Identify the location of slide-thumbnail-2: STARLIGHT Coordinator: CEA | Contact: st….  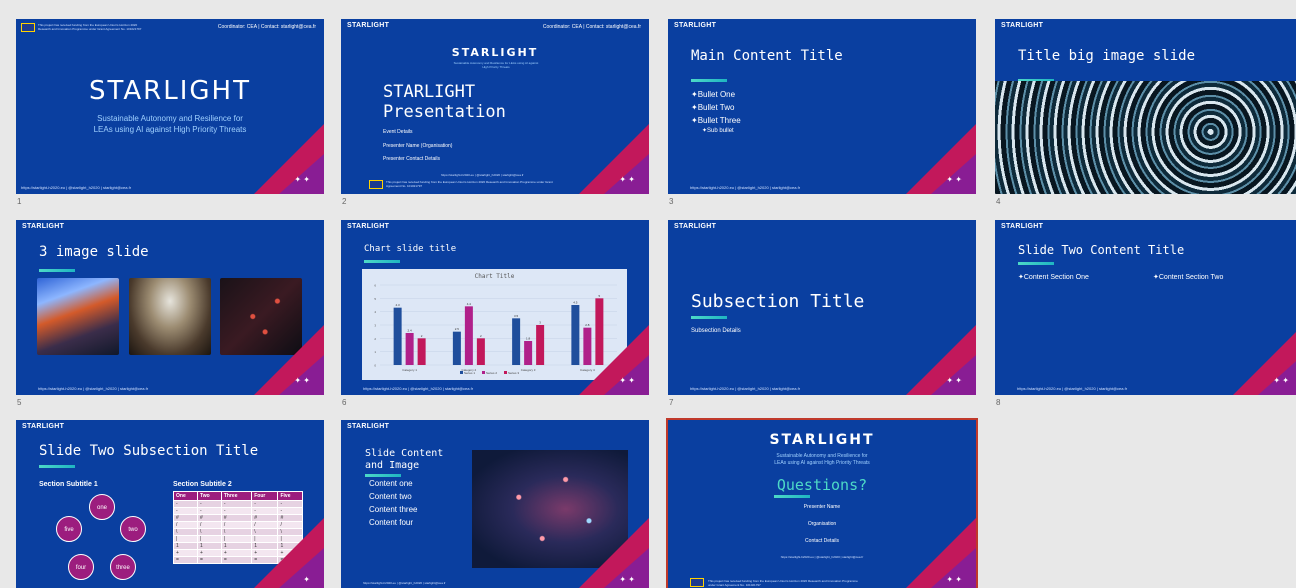
(495, 106).